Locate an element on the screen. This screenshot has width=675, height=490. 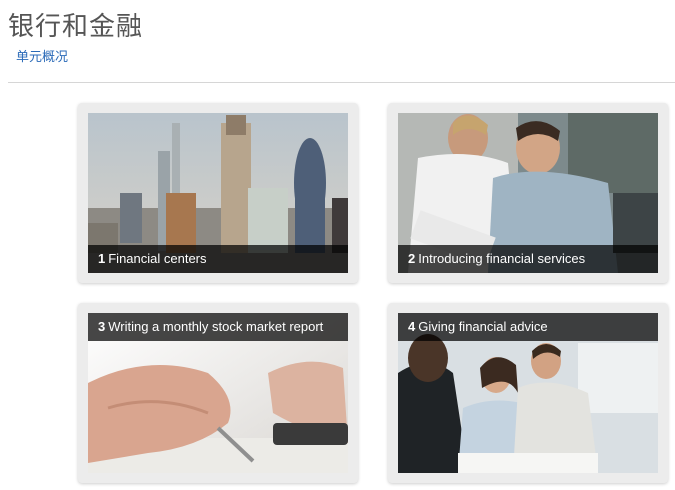
unit-title: Introducing financial services is located at coordinates (502, 258).